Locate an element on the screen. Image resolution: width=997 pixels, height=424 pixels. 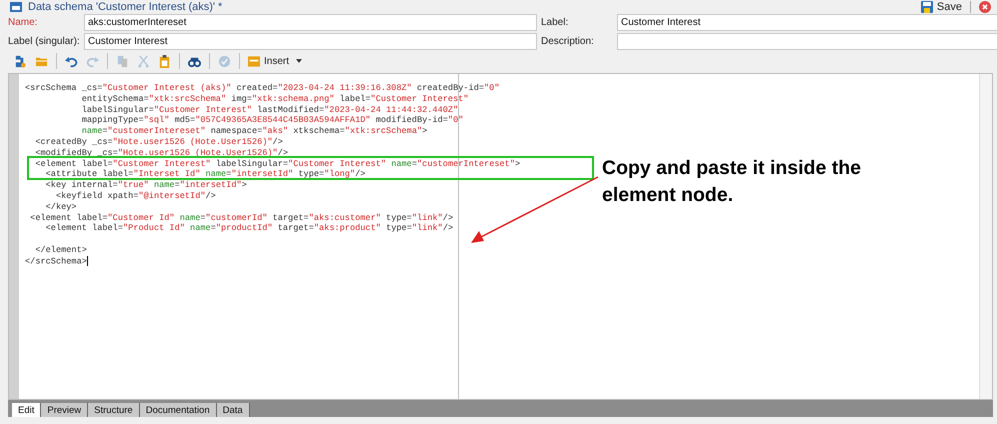
code-line: name="customerIntereset" namespace="aks" xtkschema="xtk:srcSchema"> is located at coordinates (255, 131).